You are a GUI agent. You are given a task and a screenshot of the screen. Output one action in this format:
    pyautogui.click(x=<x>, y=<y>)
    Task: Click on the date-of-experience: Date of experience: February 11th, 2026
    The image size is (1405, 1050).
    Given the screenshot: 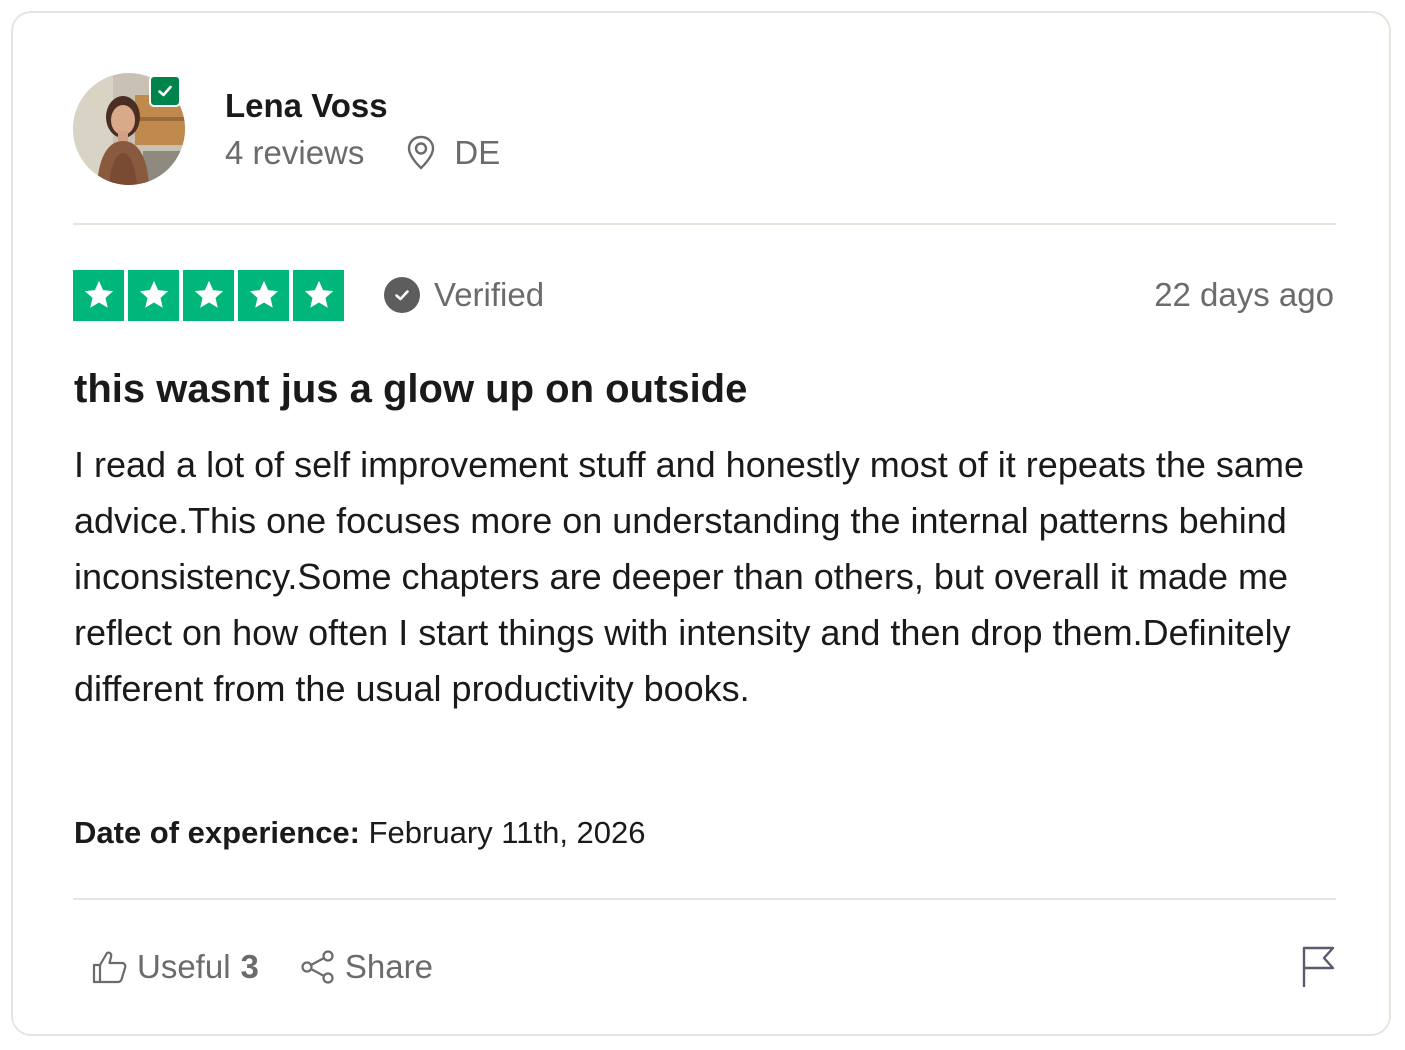 What is the action you would take?
    pyautogui.click(x=360, y=833)
    